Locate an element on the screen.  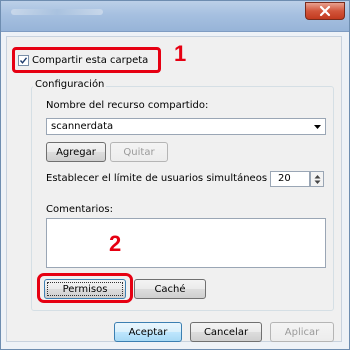
comments-label: Comentarios: is located at coordinates (79, 209).